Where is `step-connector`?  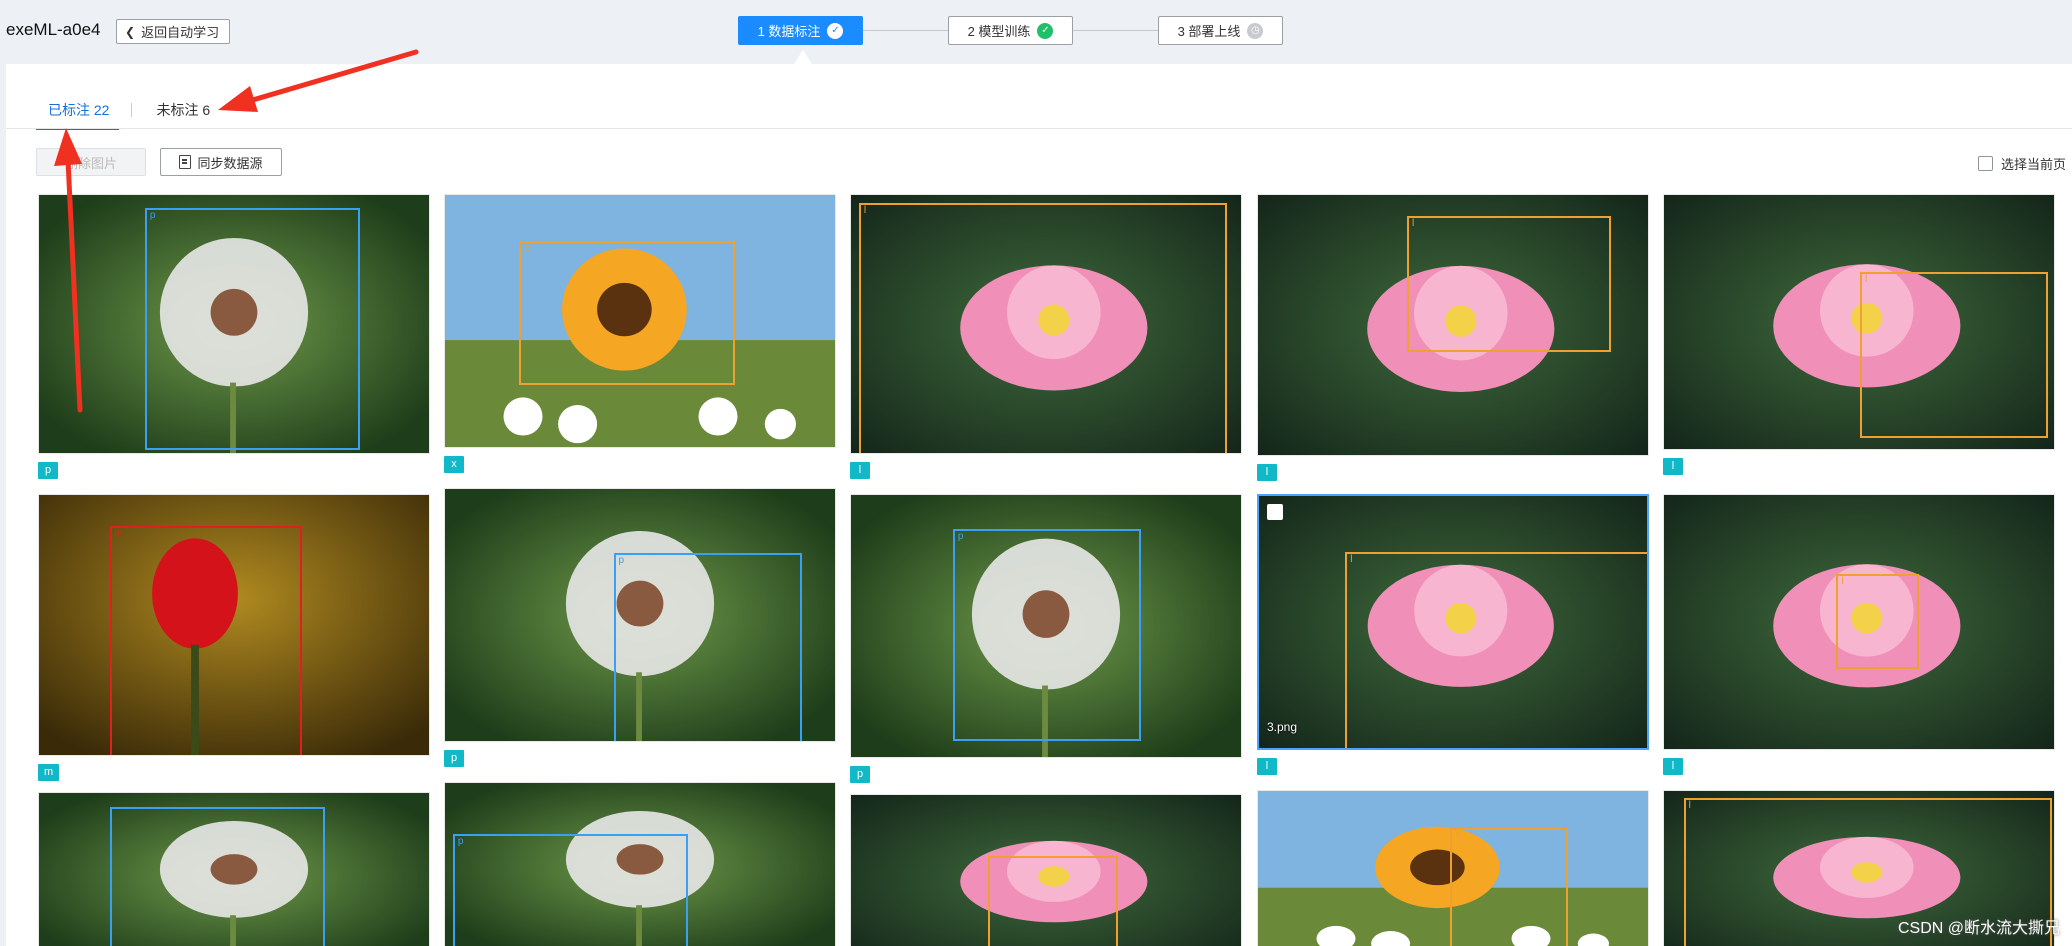
step-connector is located at coordinates (905, 30).